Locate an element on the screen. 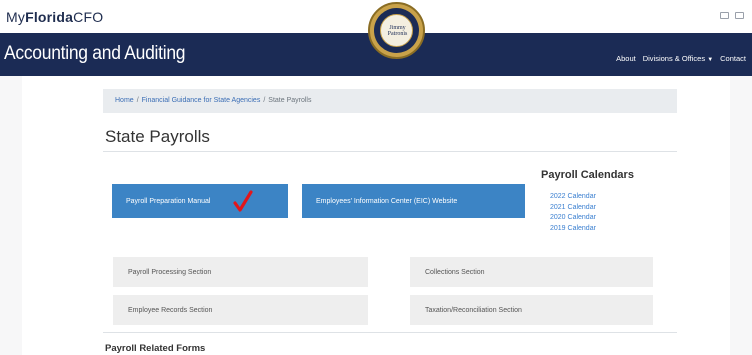  payroll-processing-section-button: Payroll Processing Section is located at coordinates (240, 272).